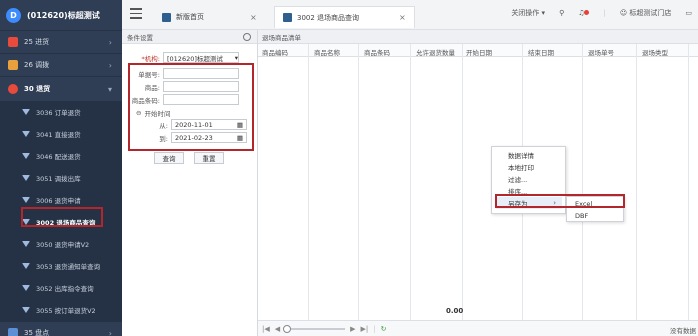 The image size is (698, 336). I want to click on from-date-input: 2020-11-01 ▦, so click(209, 124).